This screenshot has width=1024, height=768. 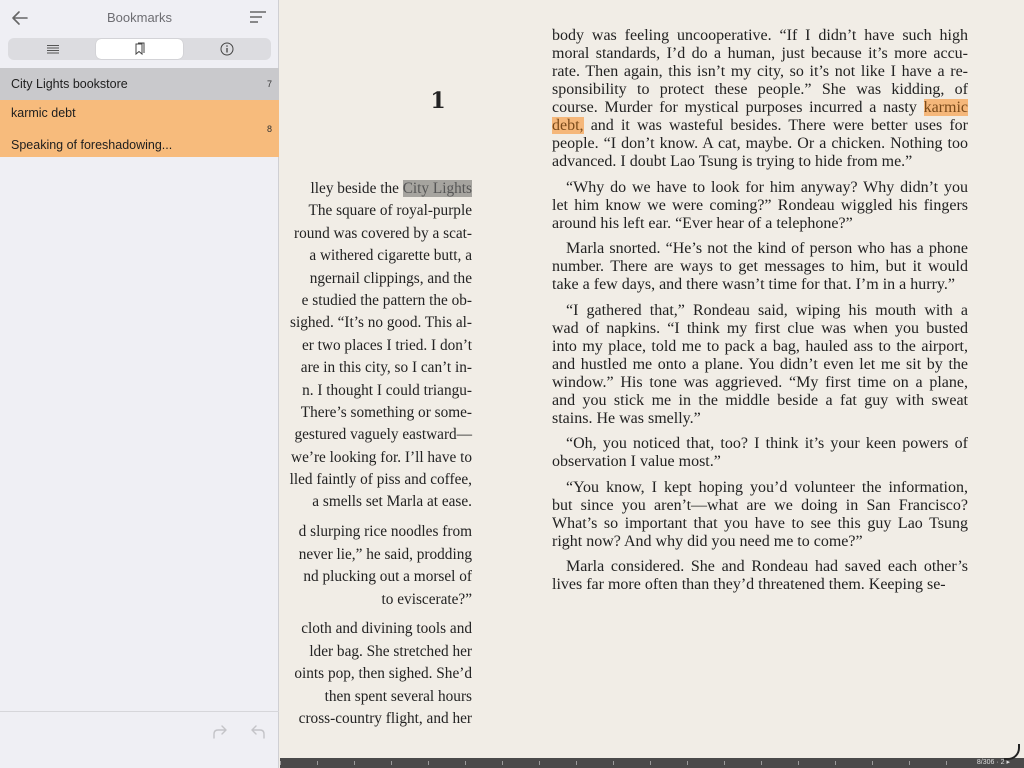 I want to click on text-line: lley beside the City Lights, so click(x=391, y=188).